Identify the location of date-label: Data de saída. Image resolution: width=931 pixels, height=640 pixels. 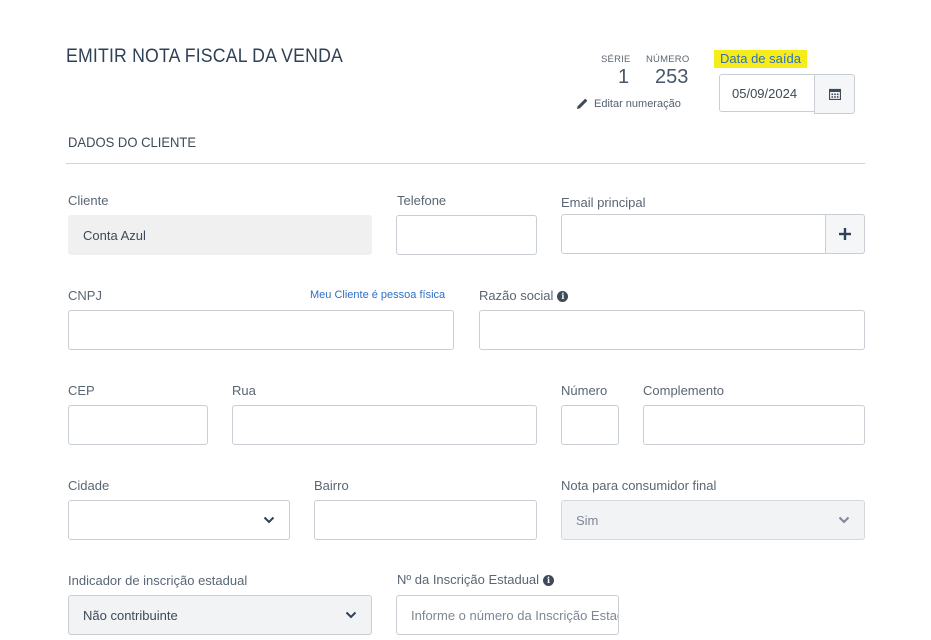
(760, 59).